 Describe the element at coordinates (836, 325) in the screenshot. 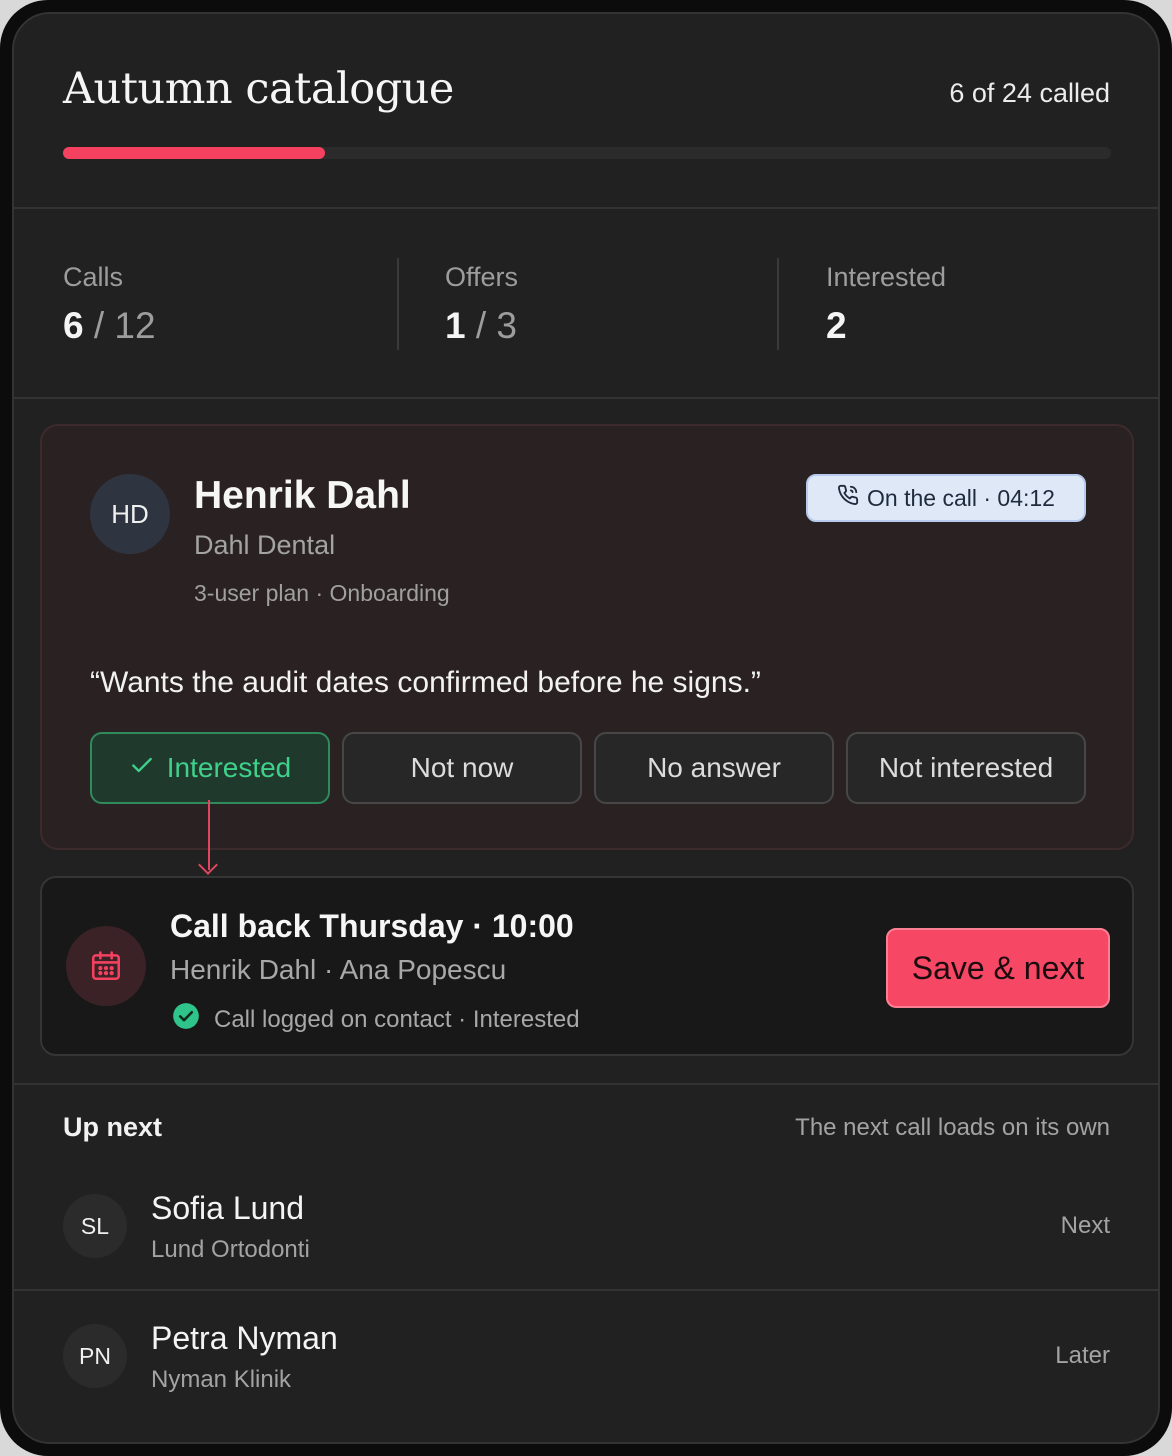

I see `stat-value: 2` at that location.